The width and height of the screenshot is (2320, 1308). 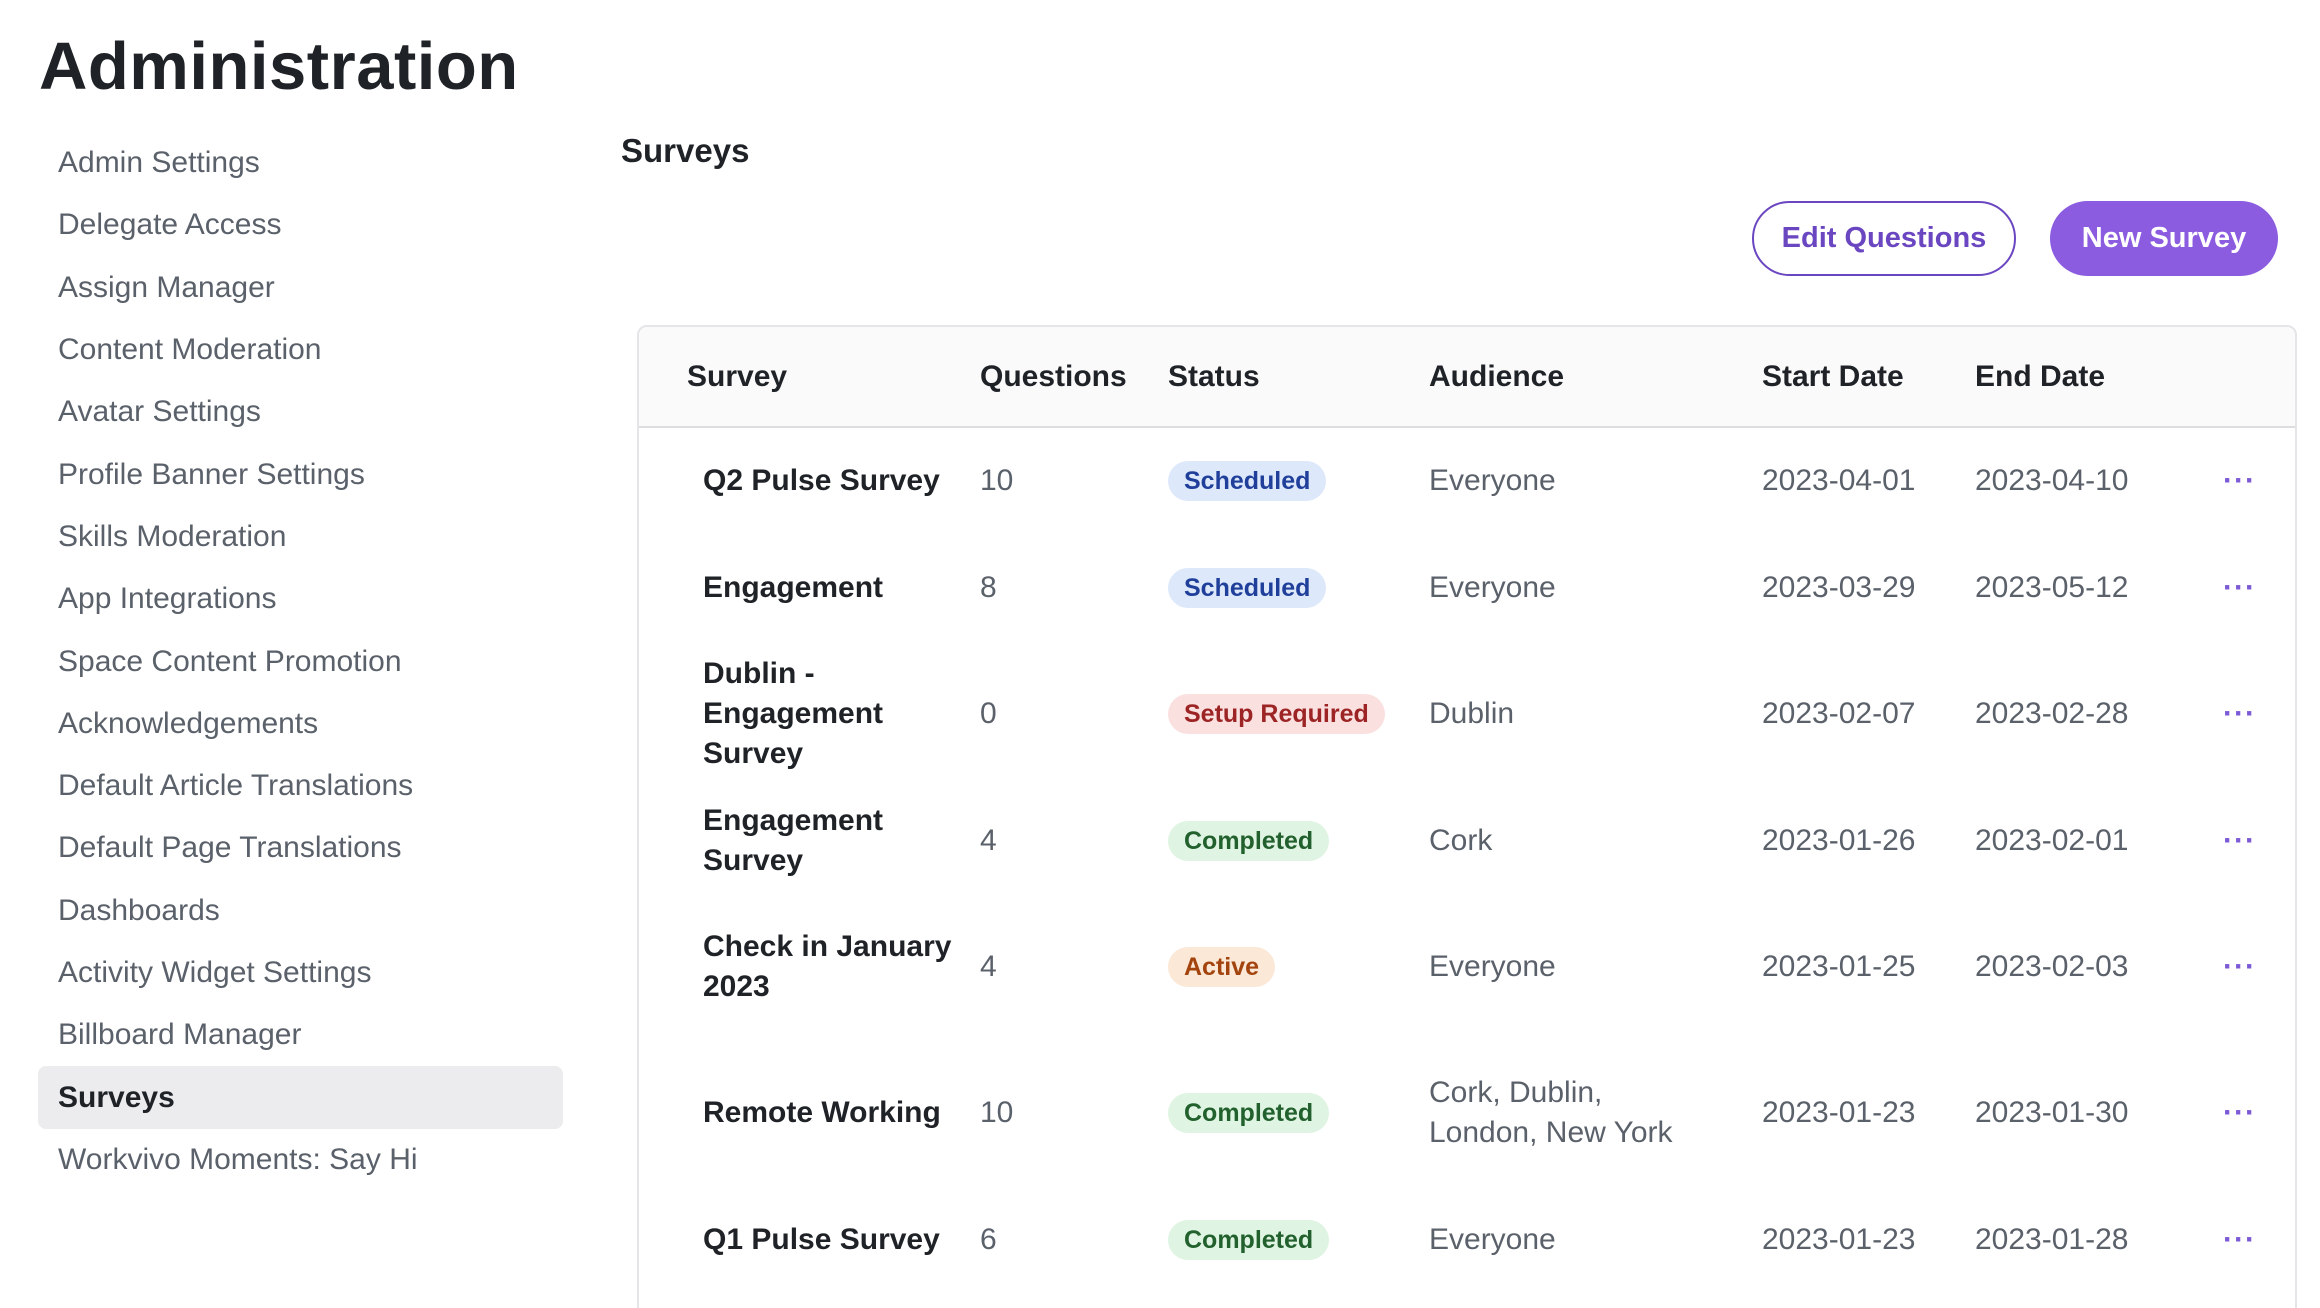 What do you see at coordinates (1516, 1092) in the screenshot?
I see `audience-line: Cork, Dublin,` at bounding box center [1516, 1092].